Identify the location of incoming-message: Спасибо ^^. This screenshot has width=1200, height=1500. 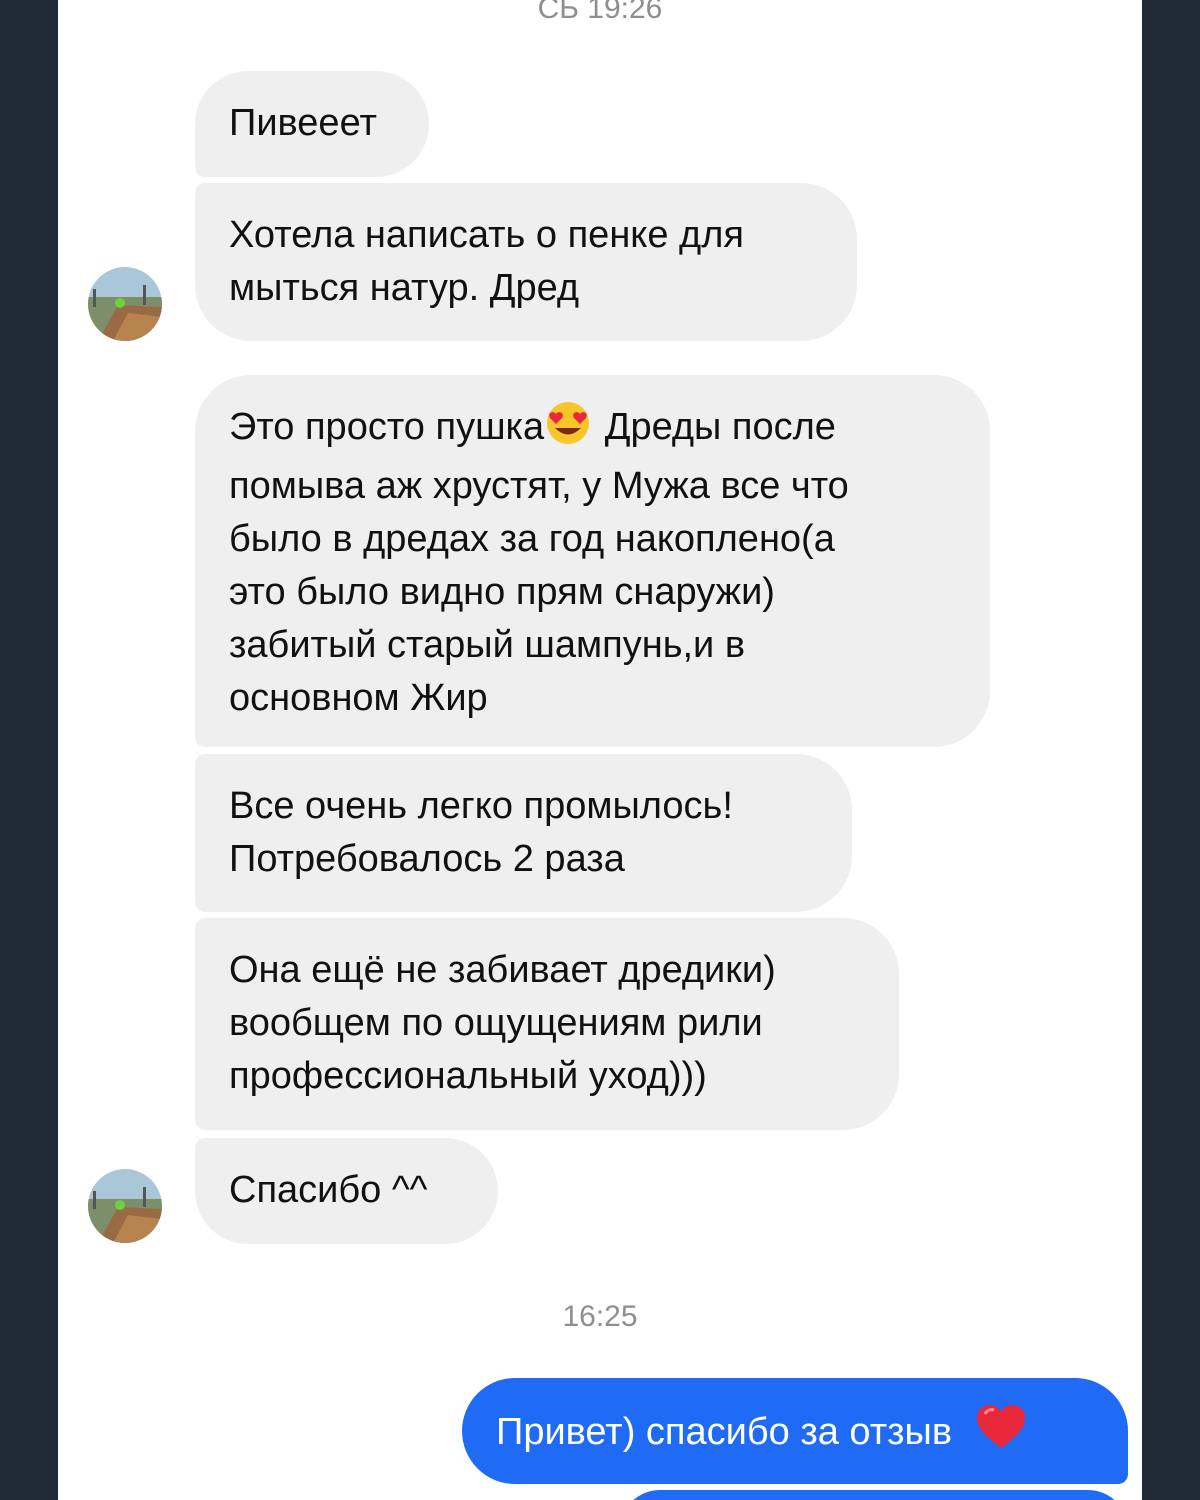
(346, 1191).